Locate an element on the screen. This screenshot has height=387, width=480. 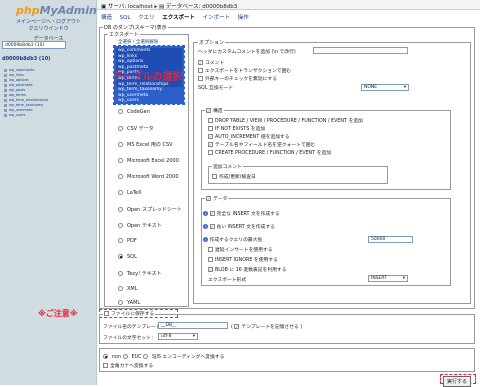
auto-increment-option: ✓ AUTO_INCREMENT 値を追加する is located at coordinates (249, 136).